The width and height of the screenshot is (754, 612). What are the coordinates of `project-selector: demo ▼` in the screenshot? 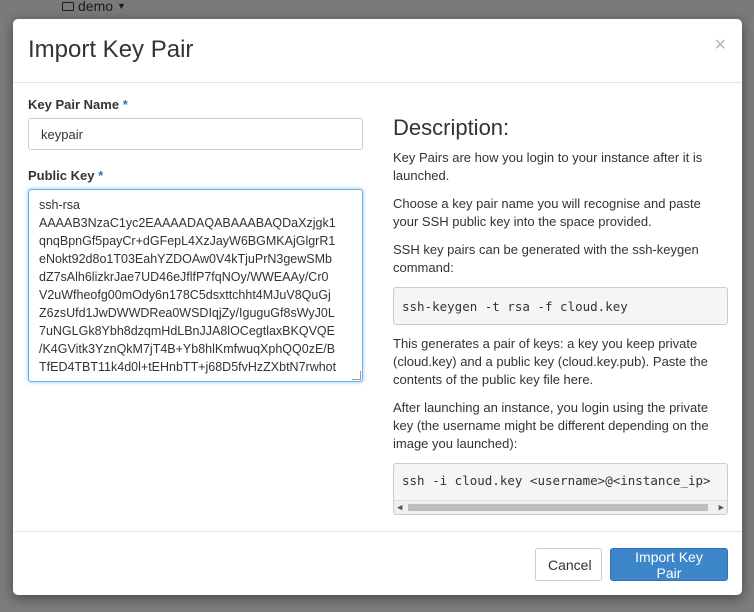 It's located at (94, 7).